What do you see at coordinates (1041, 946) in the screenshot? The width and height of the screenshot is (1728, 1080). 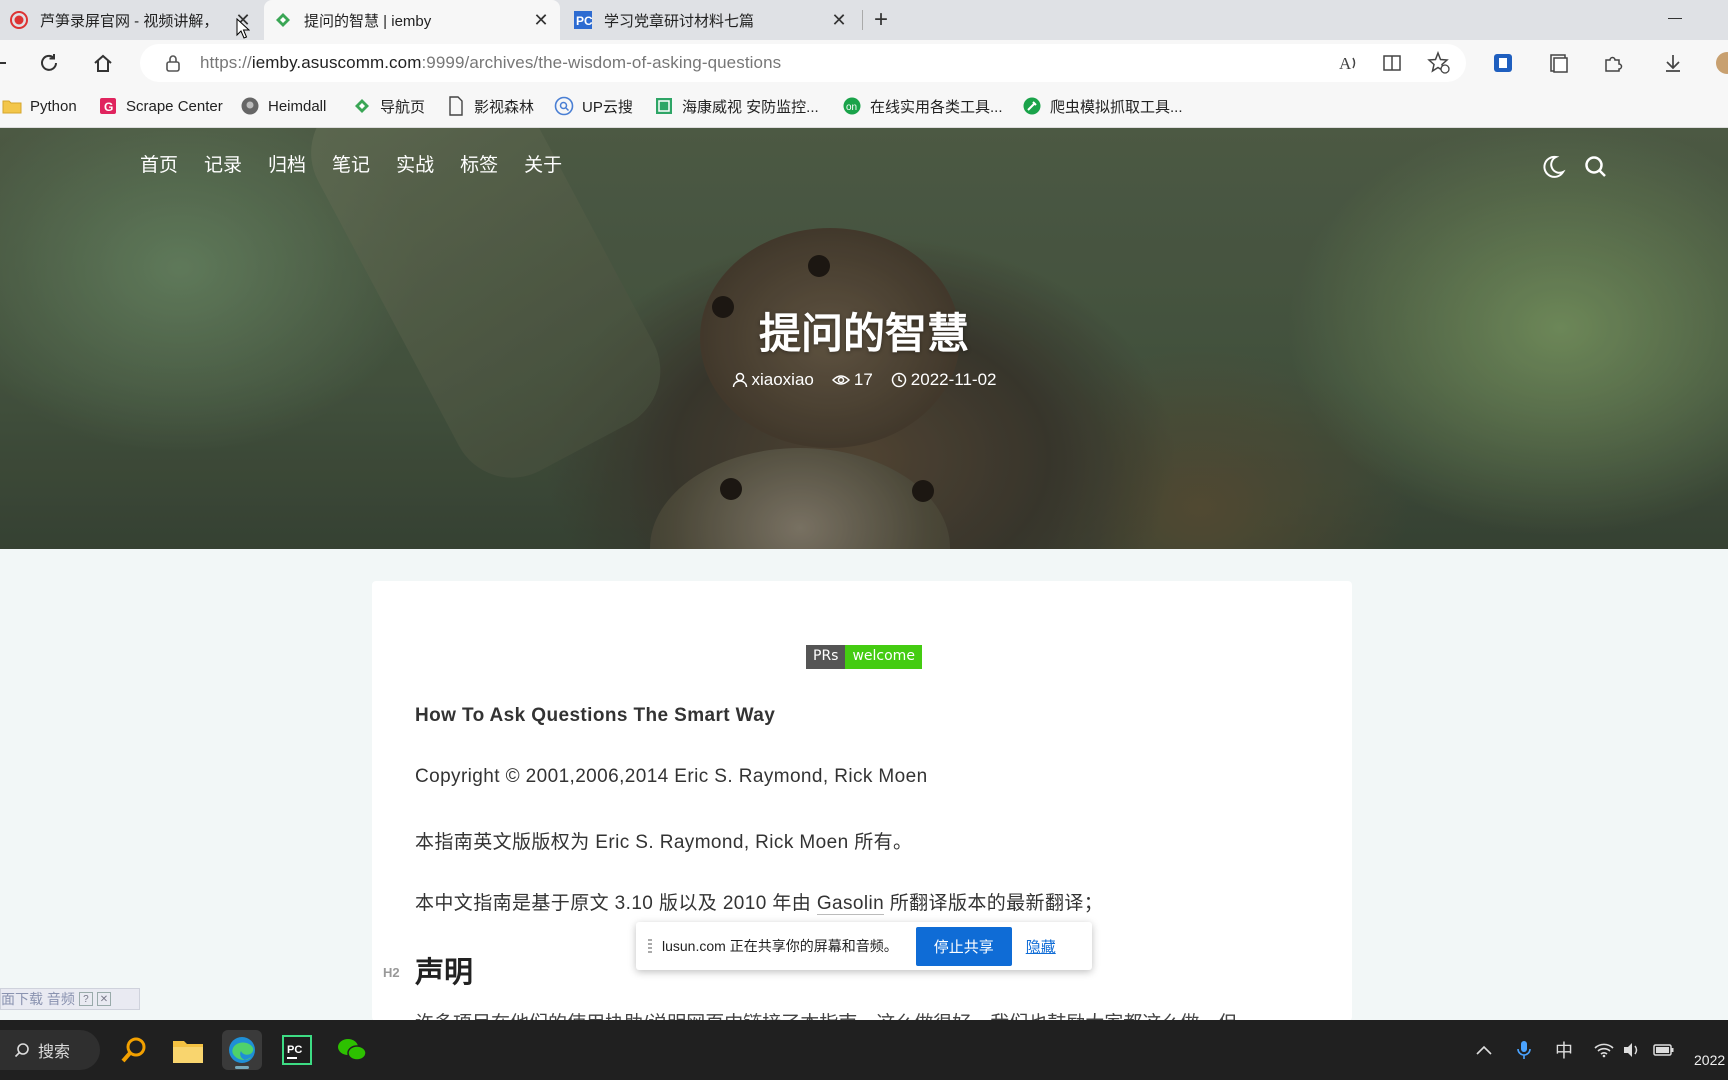 I see `hide-link: 隐藏` at bounding box center [1041, 946].